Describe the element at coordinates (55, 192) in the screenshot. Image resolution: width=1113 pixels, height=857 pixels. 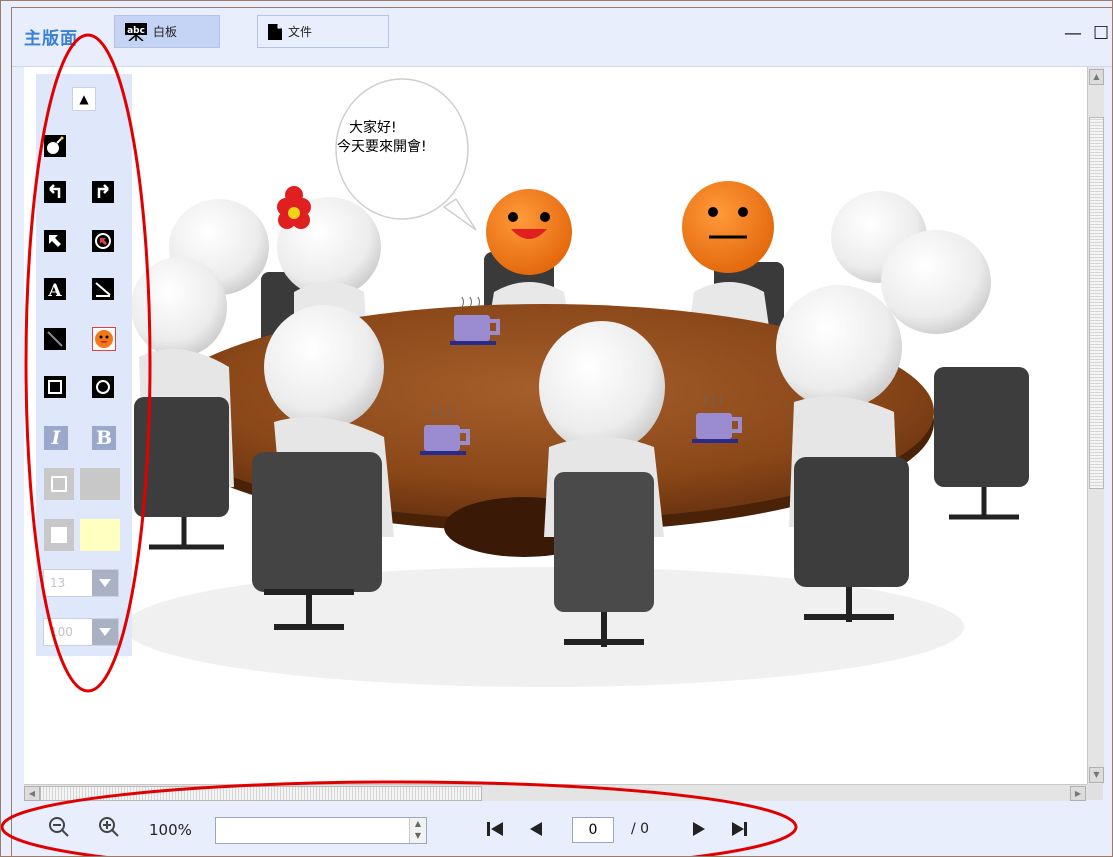
I see `undo-icon` at that location.